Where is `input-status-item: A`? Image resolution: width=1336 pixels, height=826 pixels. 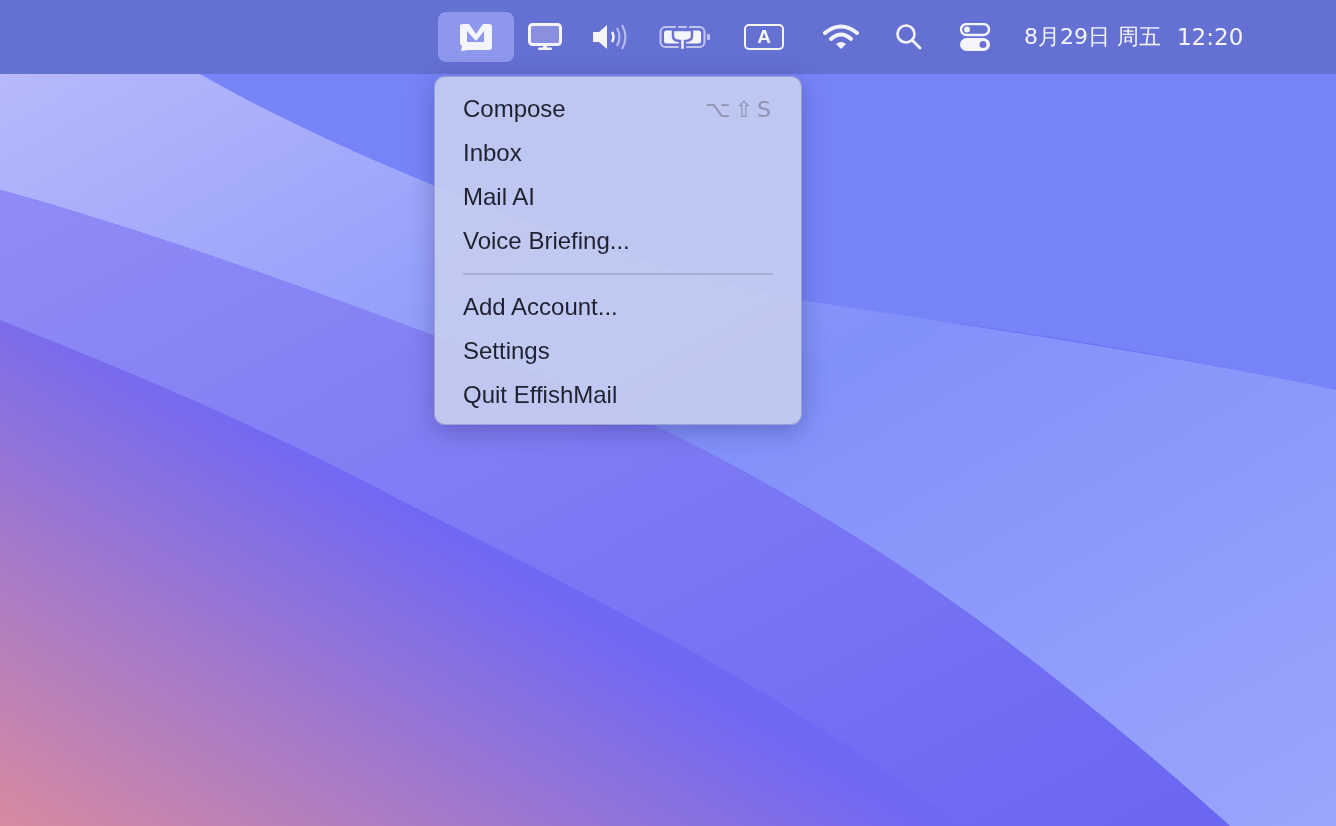
input-status-item: A is located at coordinates (764, 37).